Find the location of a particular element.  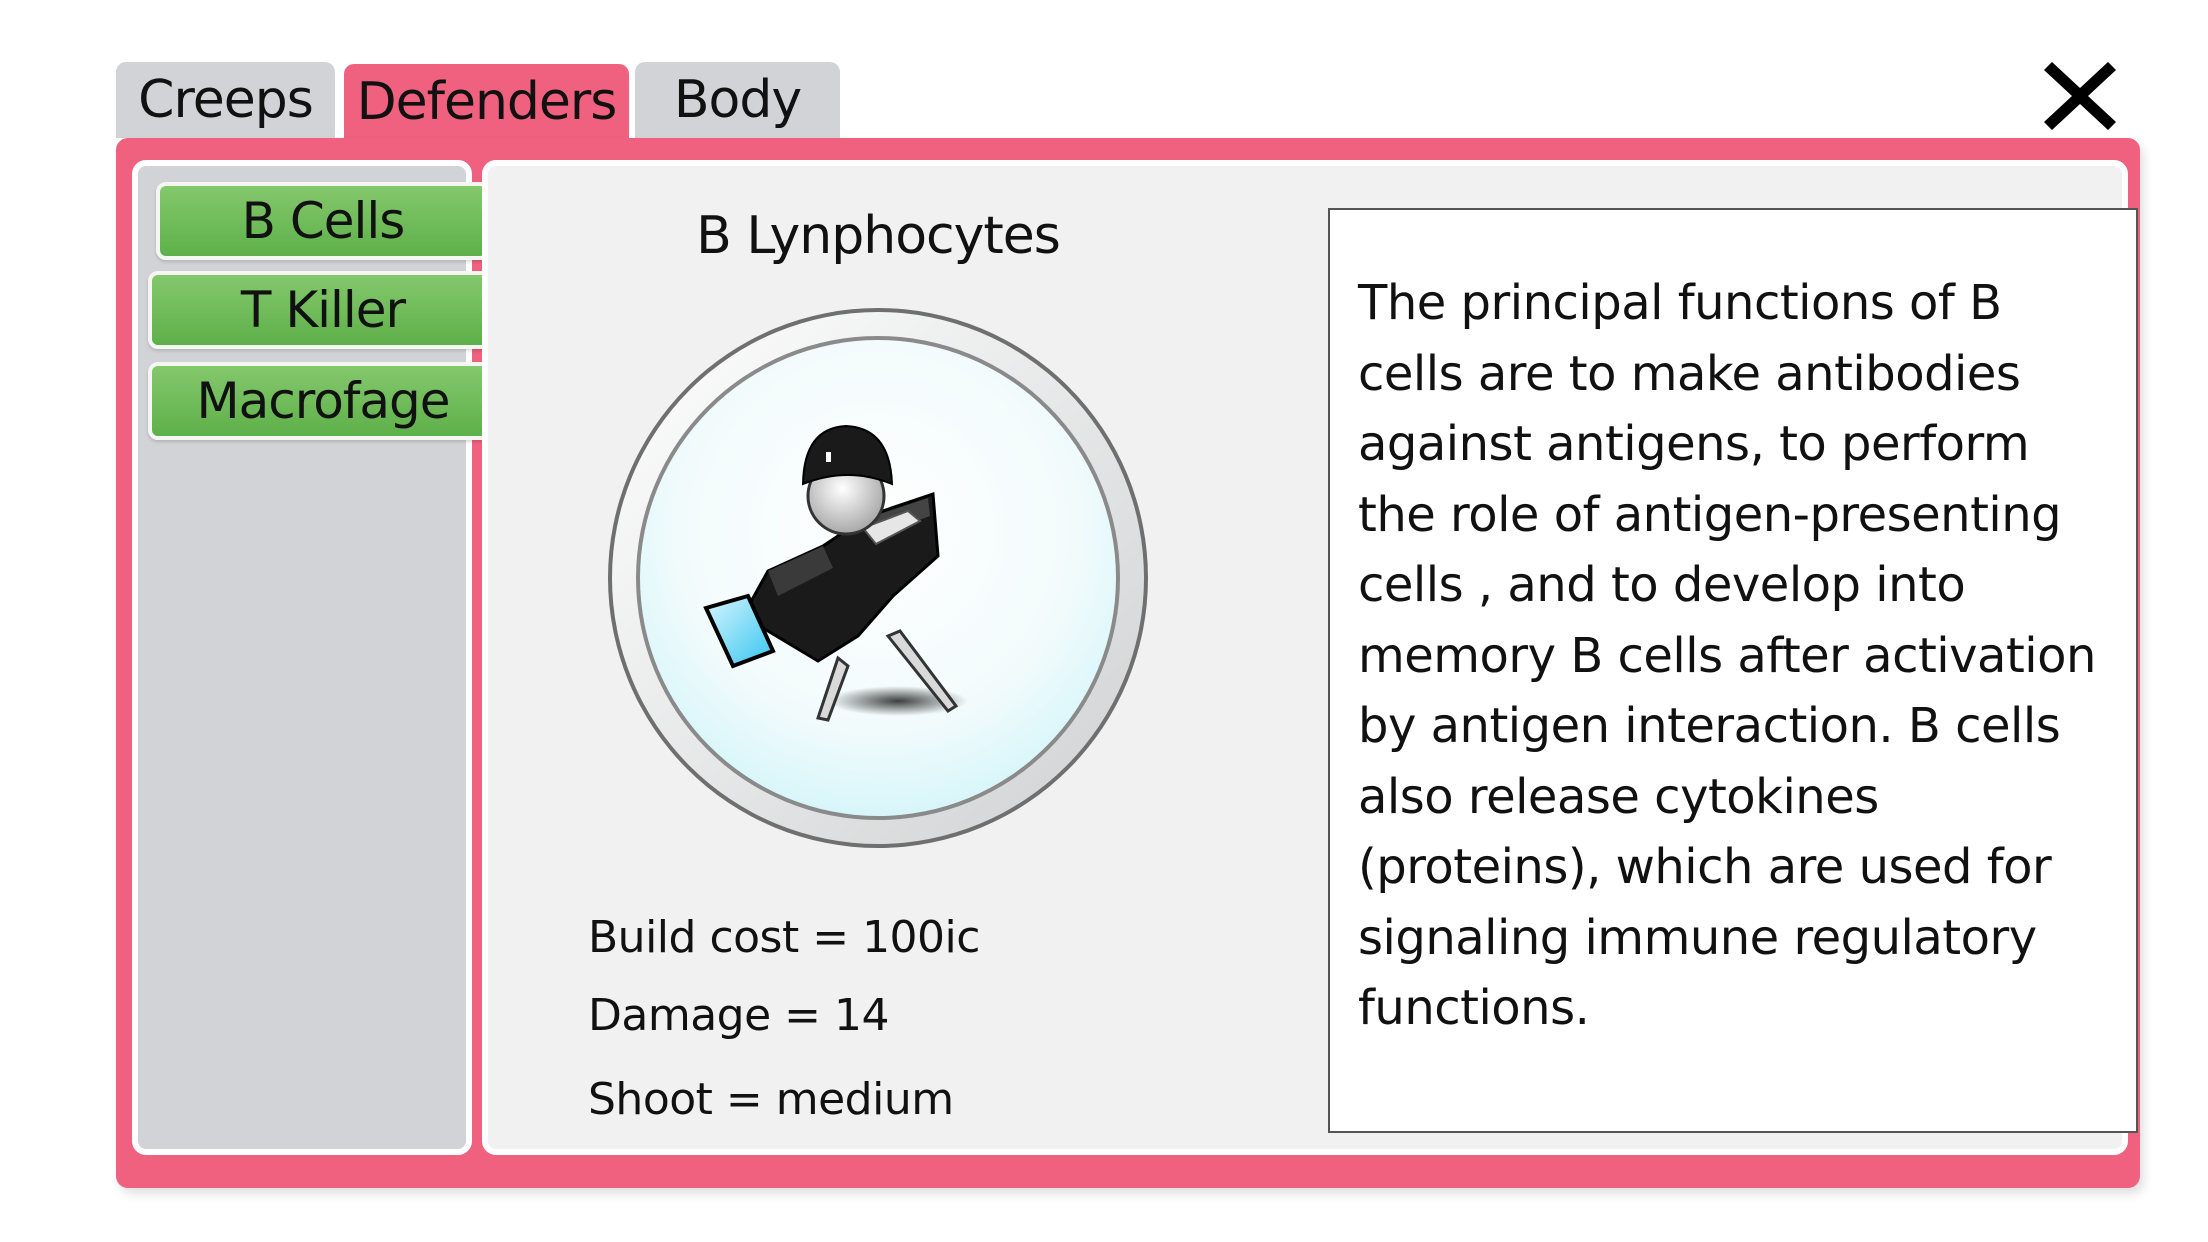

unit-portrait is located at coordinates (878, 578).